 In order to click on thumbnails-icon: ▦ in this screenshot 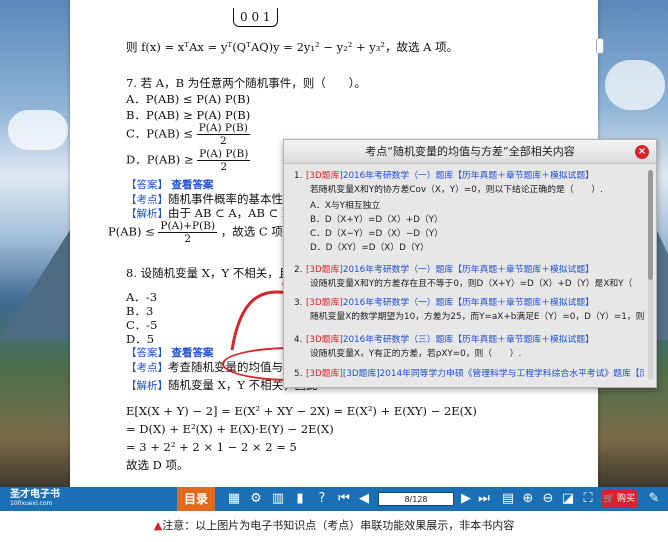, I will do `click(234, 499)`.